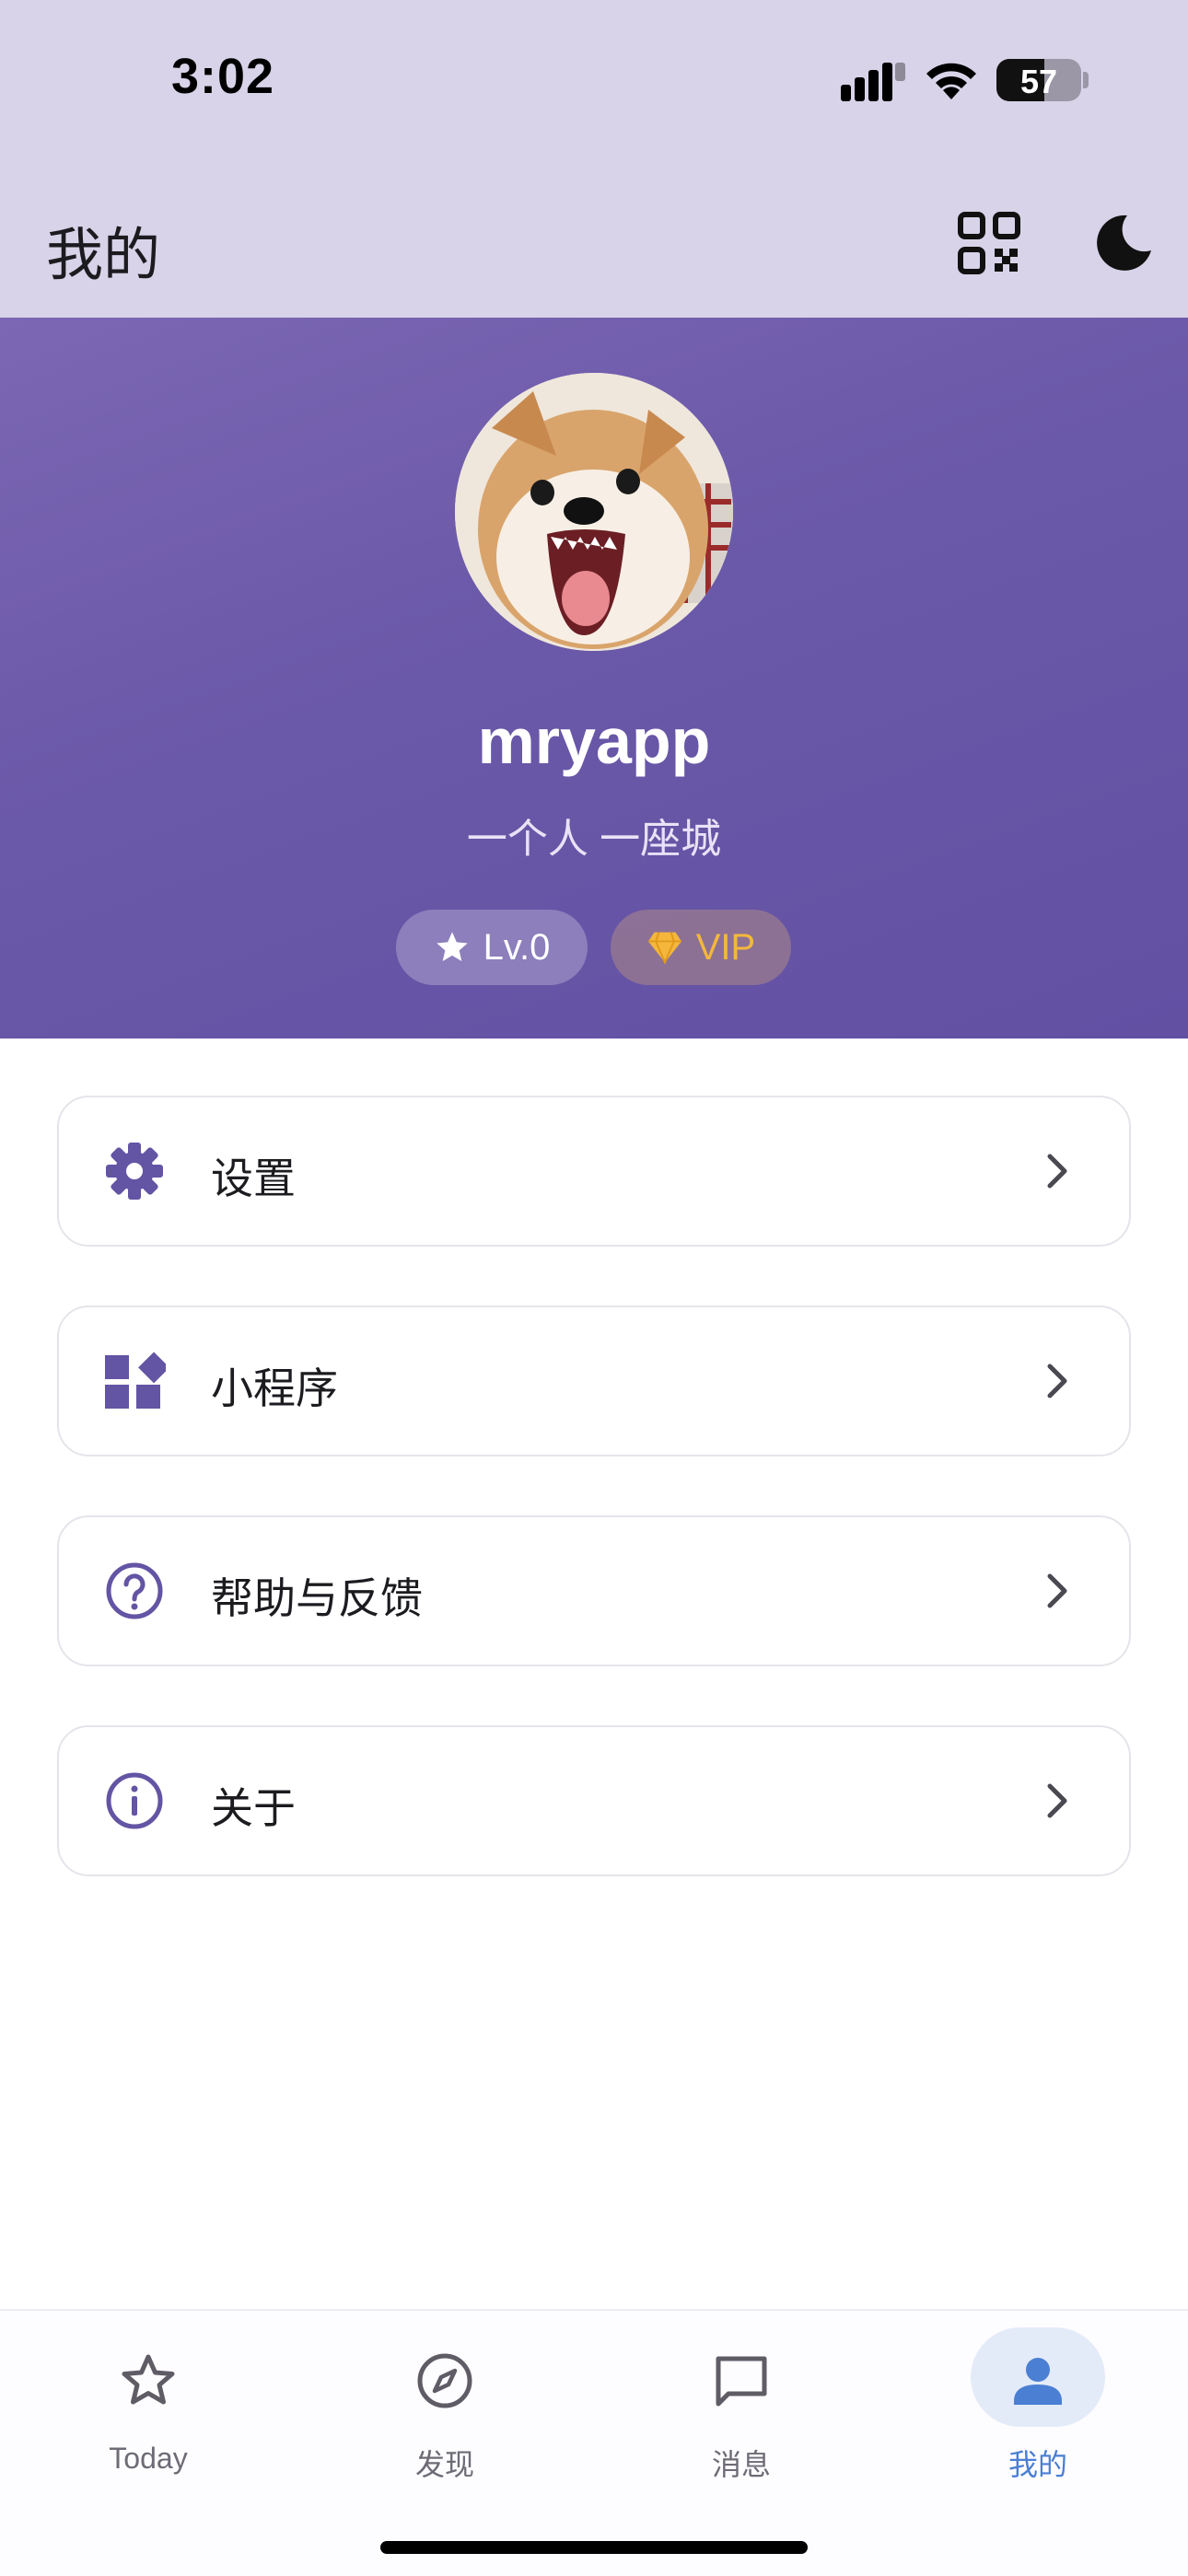  I want to click on moon-icon, so click(1123, 243).